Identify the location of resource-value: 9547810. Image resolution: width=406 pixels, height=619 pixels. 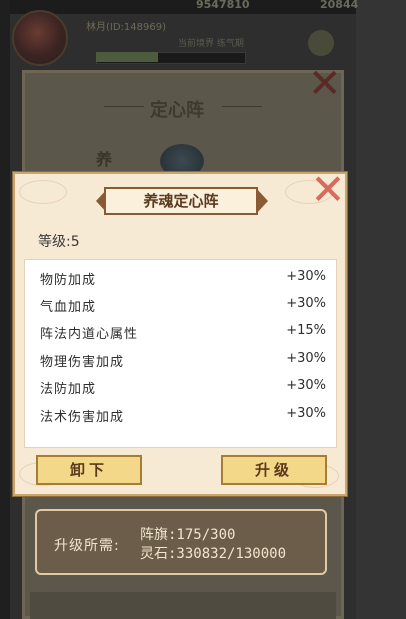
(223, 5).